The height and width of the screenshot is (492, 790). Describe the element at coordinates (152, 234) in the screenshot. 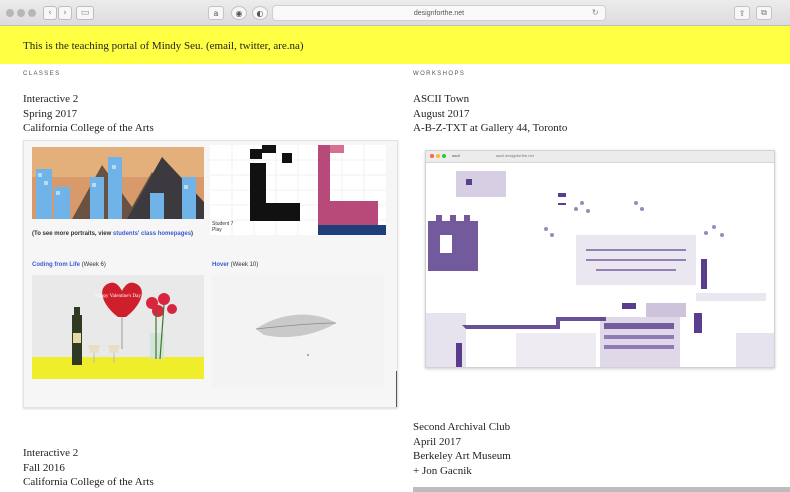

I see `class-homepages-link: students' class homepages` at that location.